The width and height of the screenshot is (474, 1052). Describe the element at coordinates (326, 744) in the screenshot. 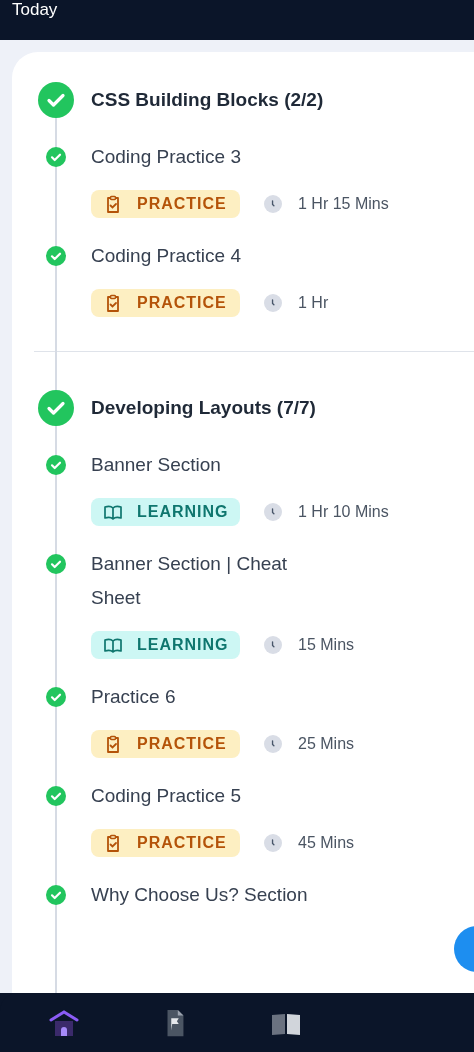

I see `duration-text: 25 Mins` at that location.